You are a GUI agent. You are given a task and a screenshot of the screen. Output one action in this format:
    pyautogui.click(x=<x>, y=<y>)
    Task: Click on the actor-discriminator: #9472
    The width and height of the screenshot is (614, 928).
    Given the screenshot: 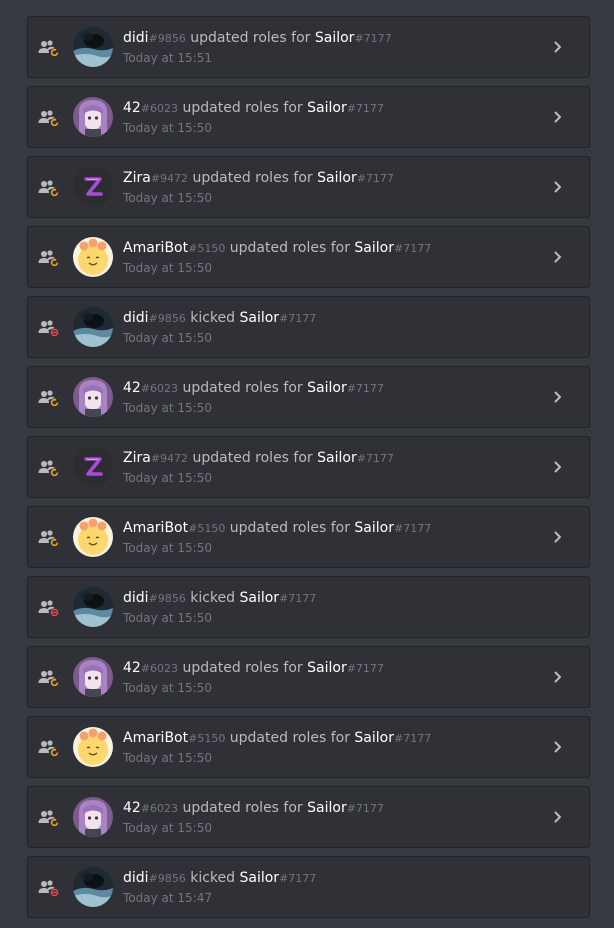 What is the action you would take?
    pyautogui.click(x=169, y=178)
    